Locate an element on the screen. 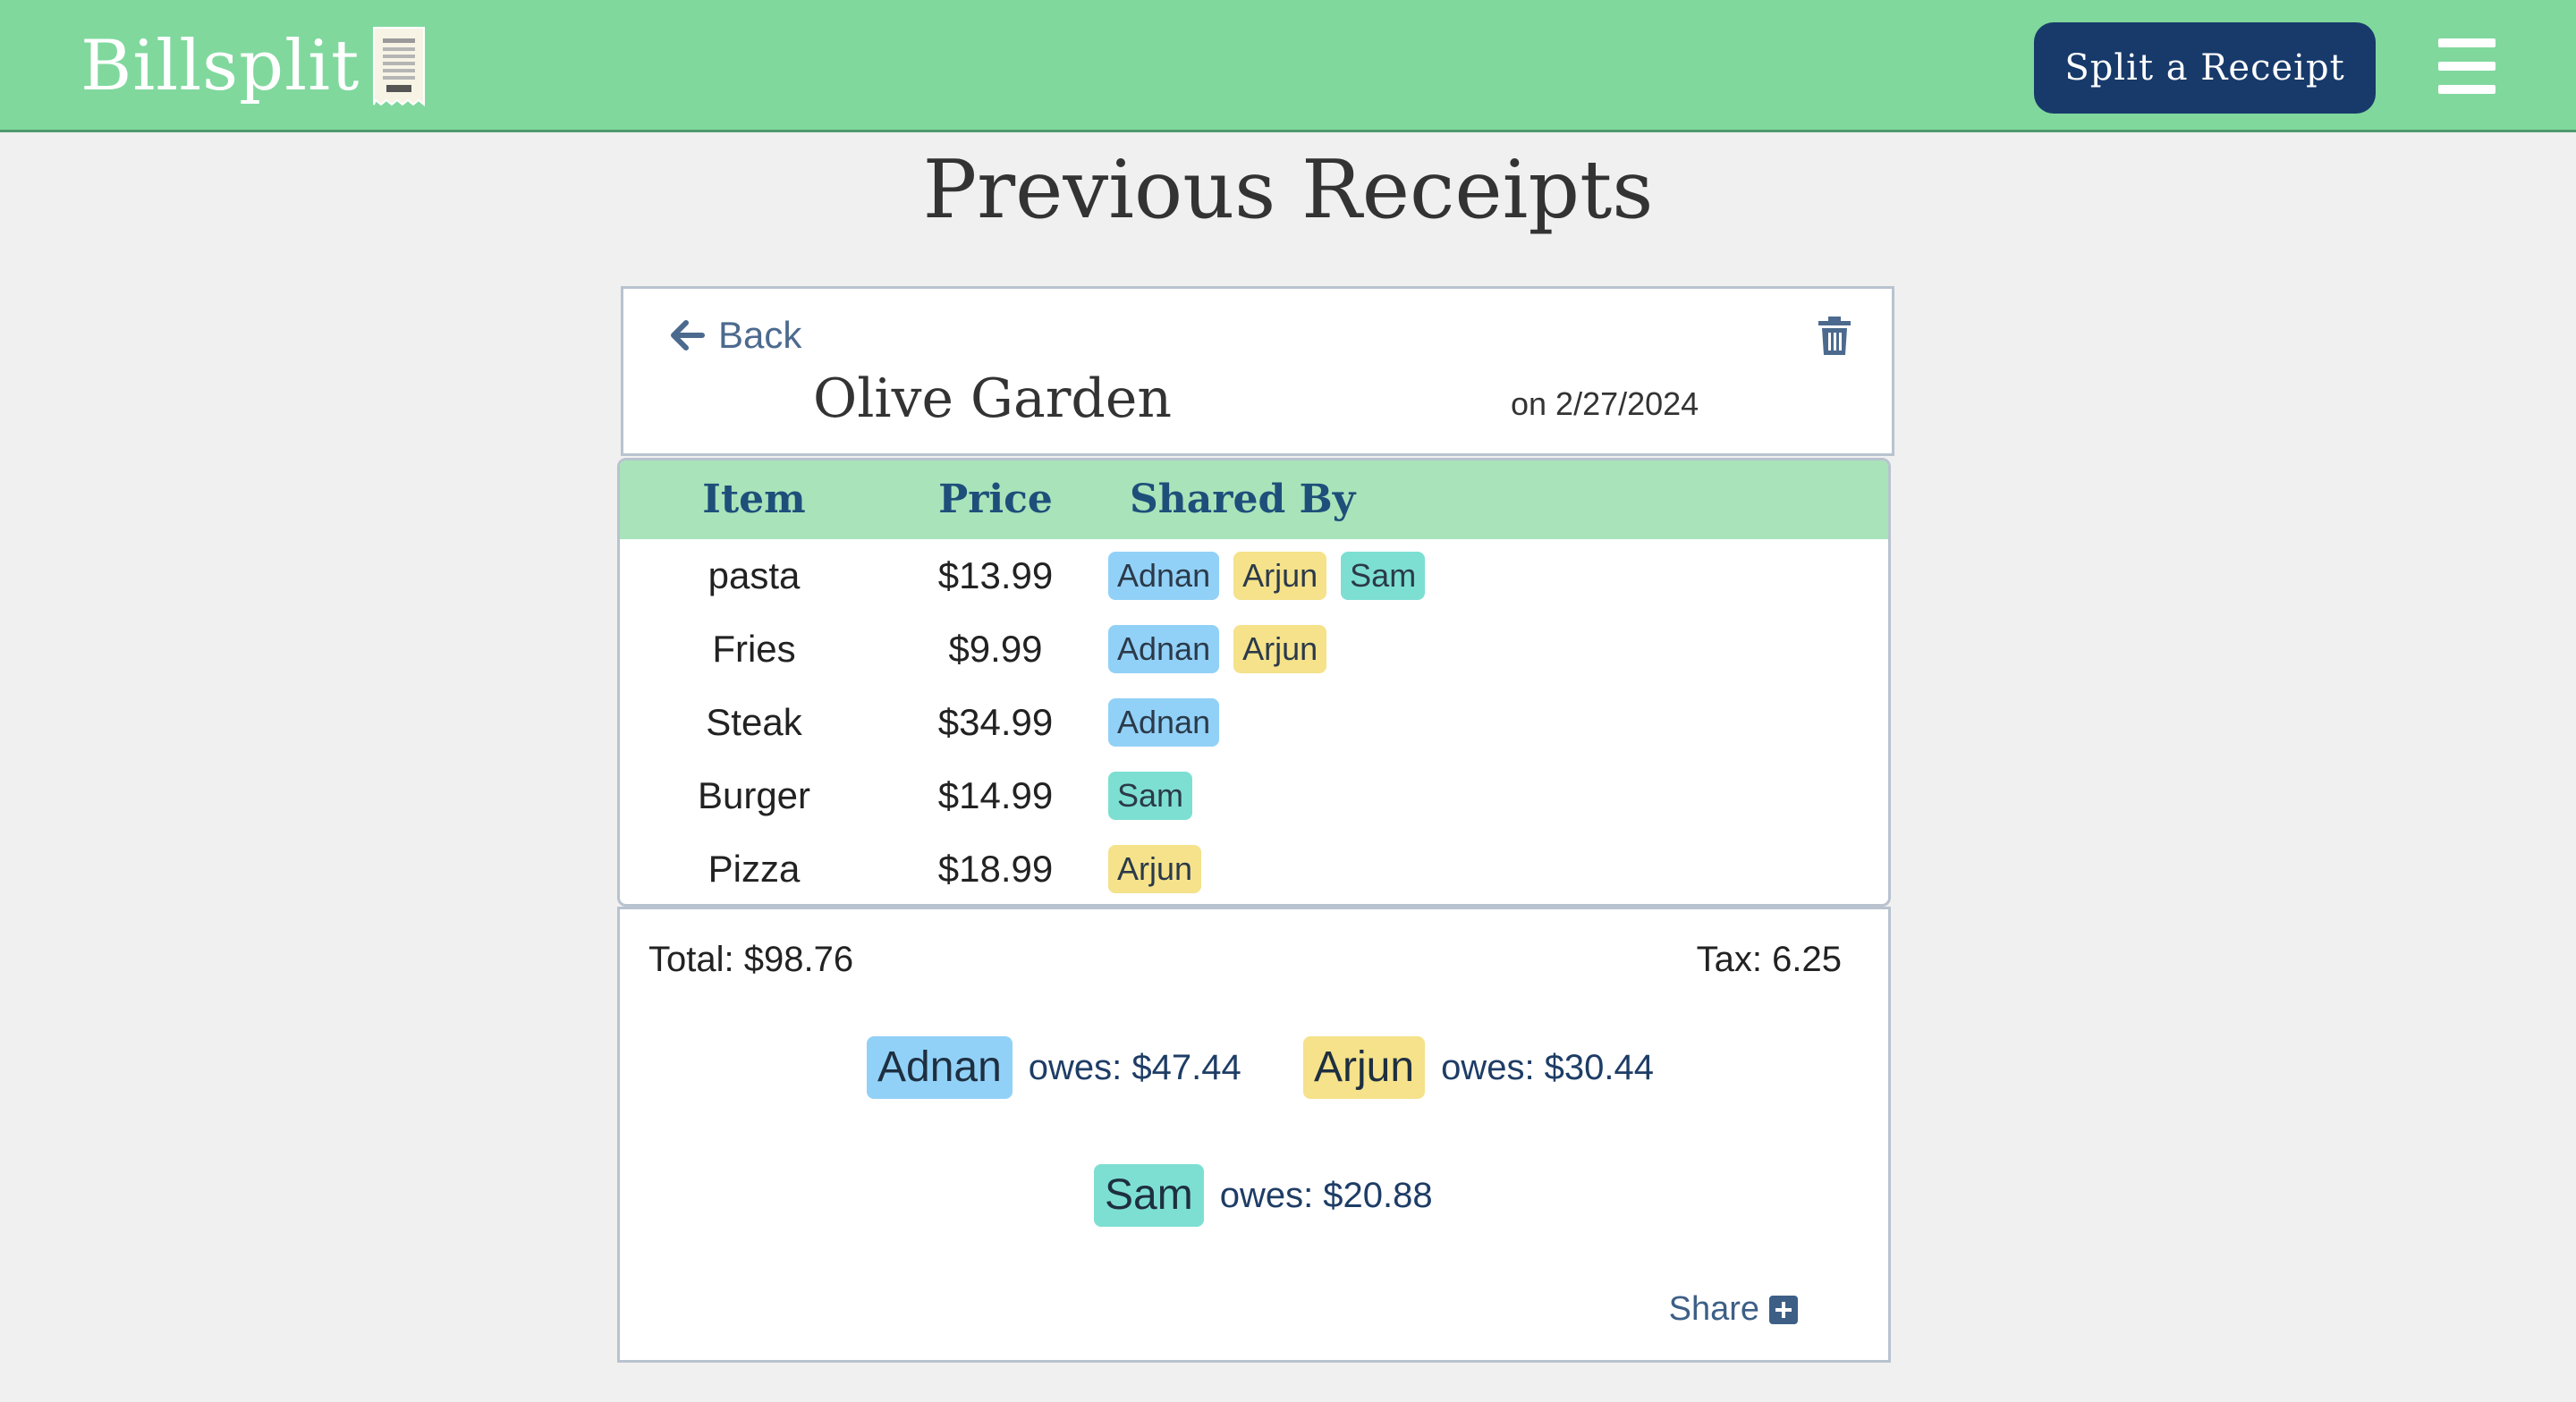  table-row: pasta $13.99 Adnan Arjun Sam is located at coordinates (1254, 575).